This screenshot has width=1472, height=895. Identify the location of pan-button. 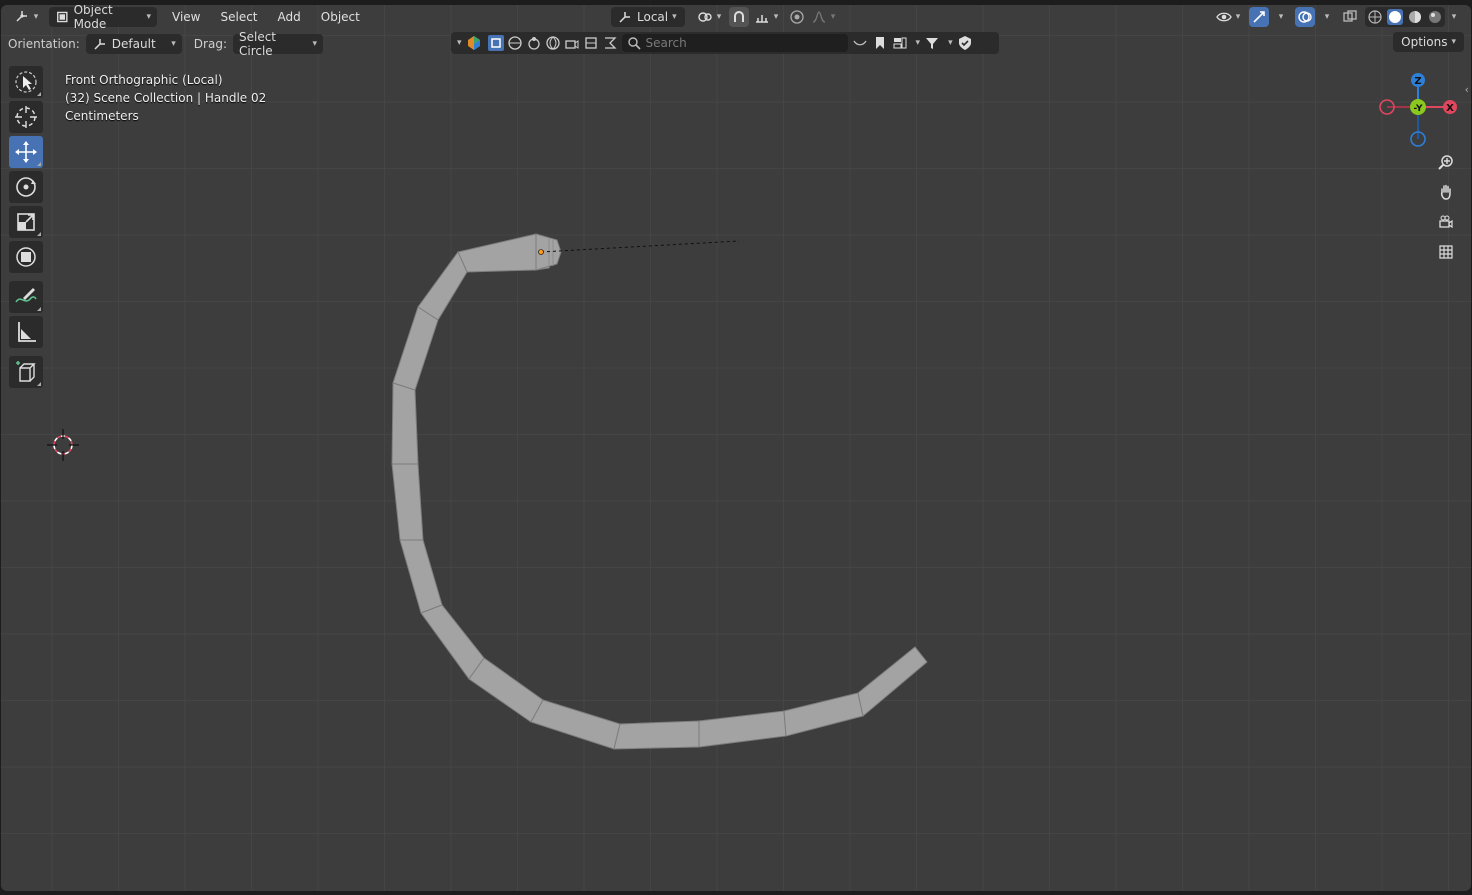
(1446, 192).